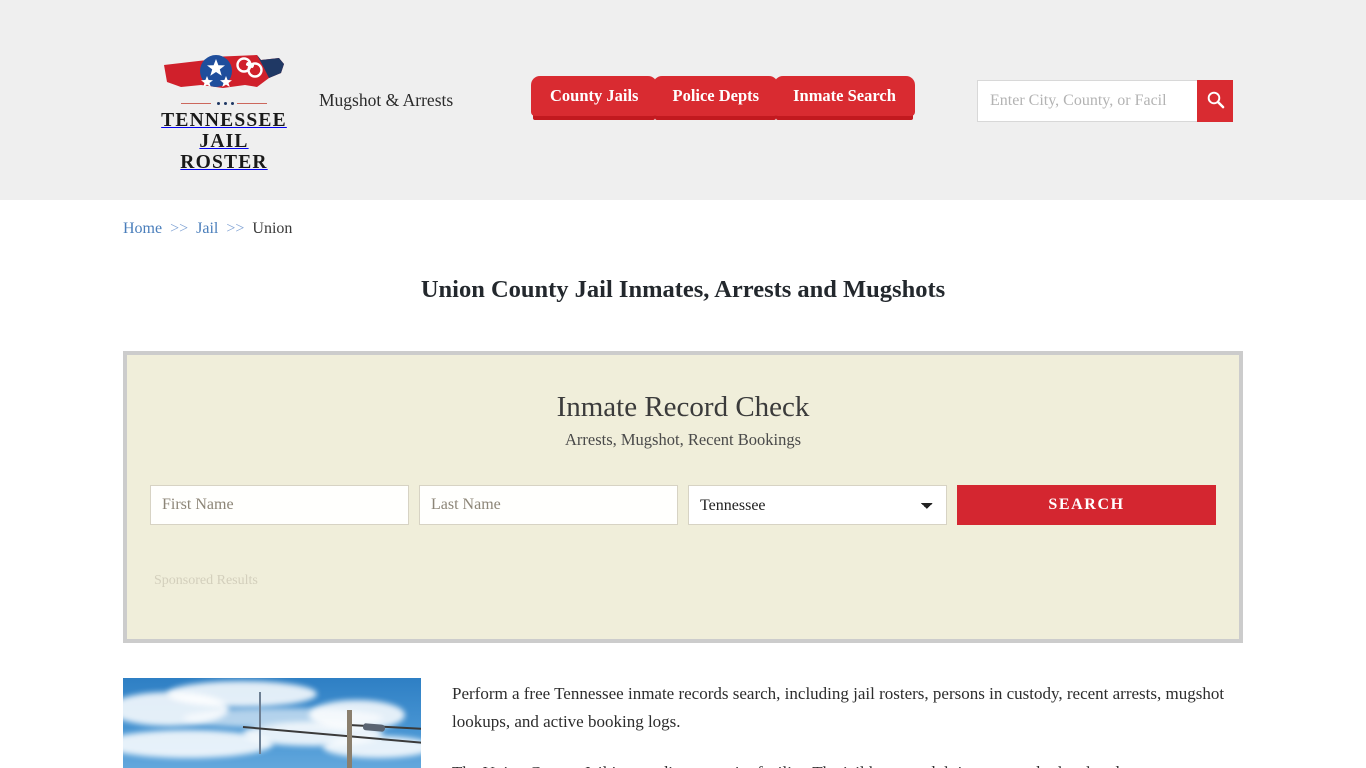 The width and height of the screenshot is (1366, 768). I want to click on site-logo: TENNESSEE JAIL ROSTER, so click(224, 112).